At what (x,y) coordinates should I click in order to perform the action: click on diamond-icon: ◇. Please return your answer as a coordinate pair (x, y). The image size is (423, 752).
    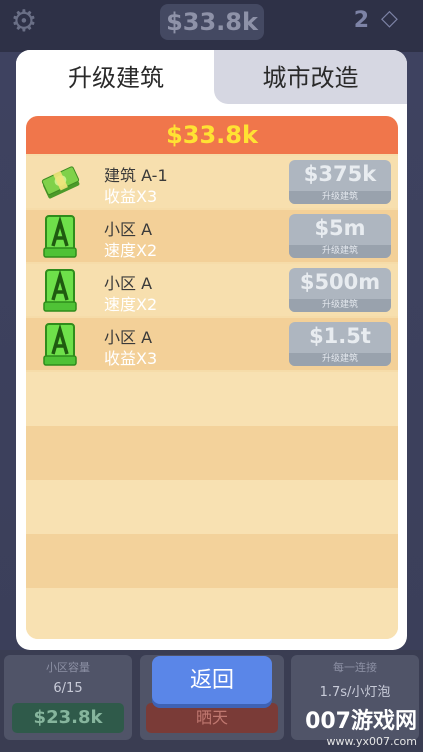
    Looking at the image, I should click on (389, 18).